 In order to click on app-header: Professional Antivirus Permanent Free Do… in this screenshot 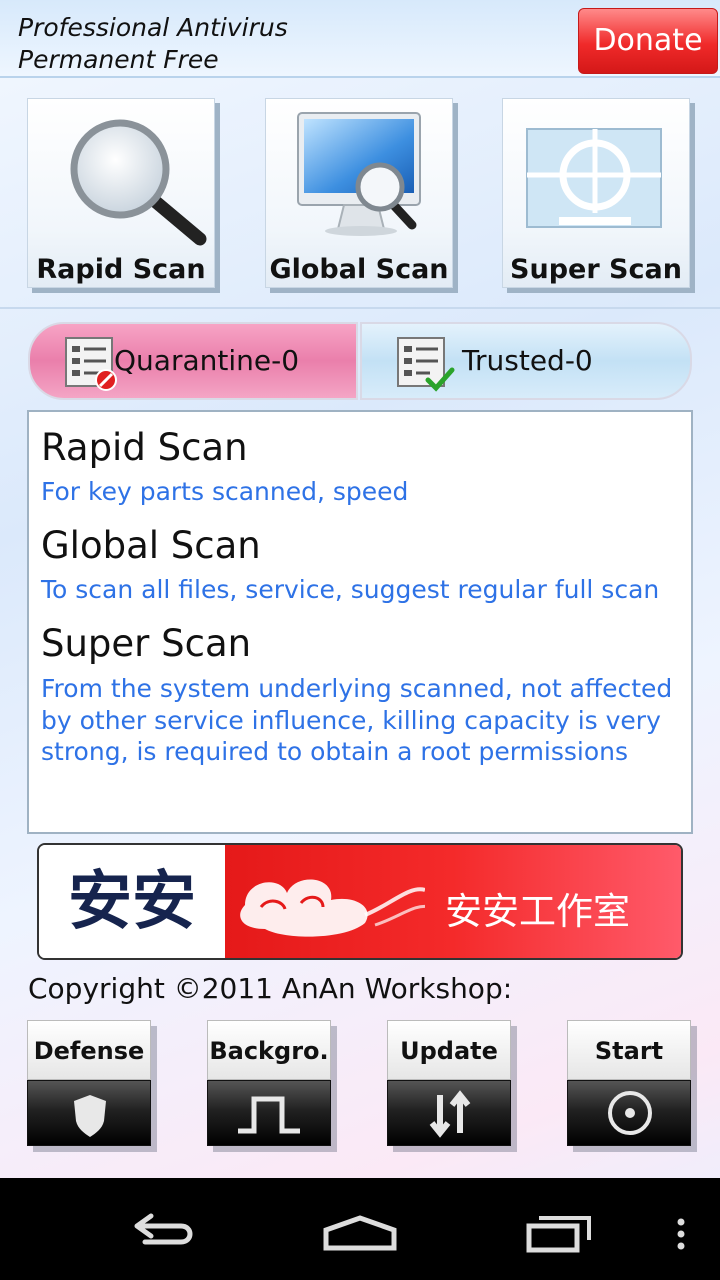, I will do `click(360, 39)`.